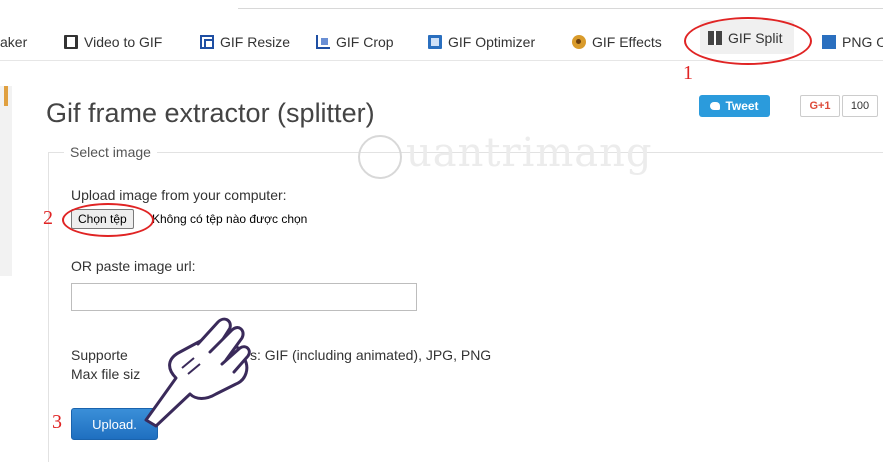  I want to click on tweet-button: Tweet, so click(734, 106).